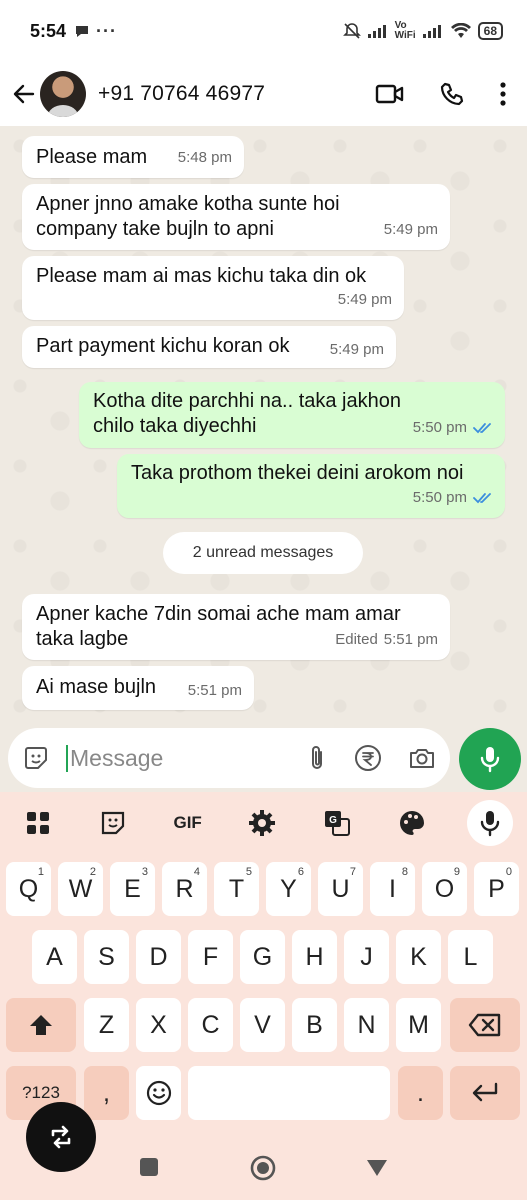  I want to click on key-o: O9, so click(444, 889).